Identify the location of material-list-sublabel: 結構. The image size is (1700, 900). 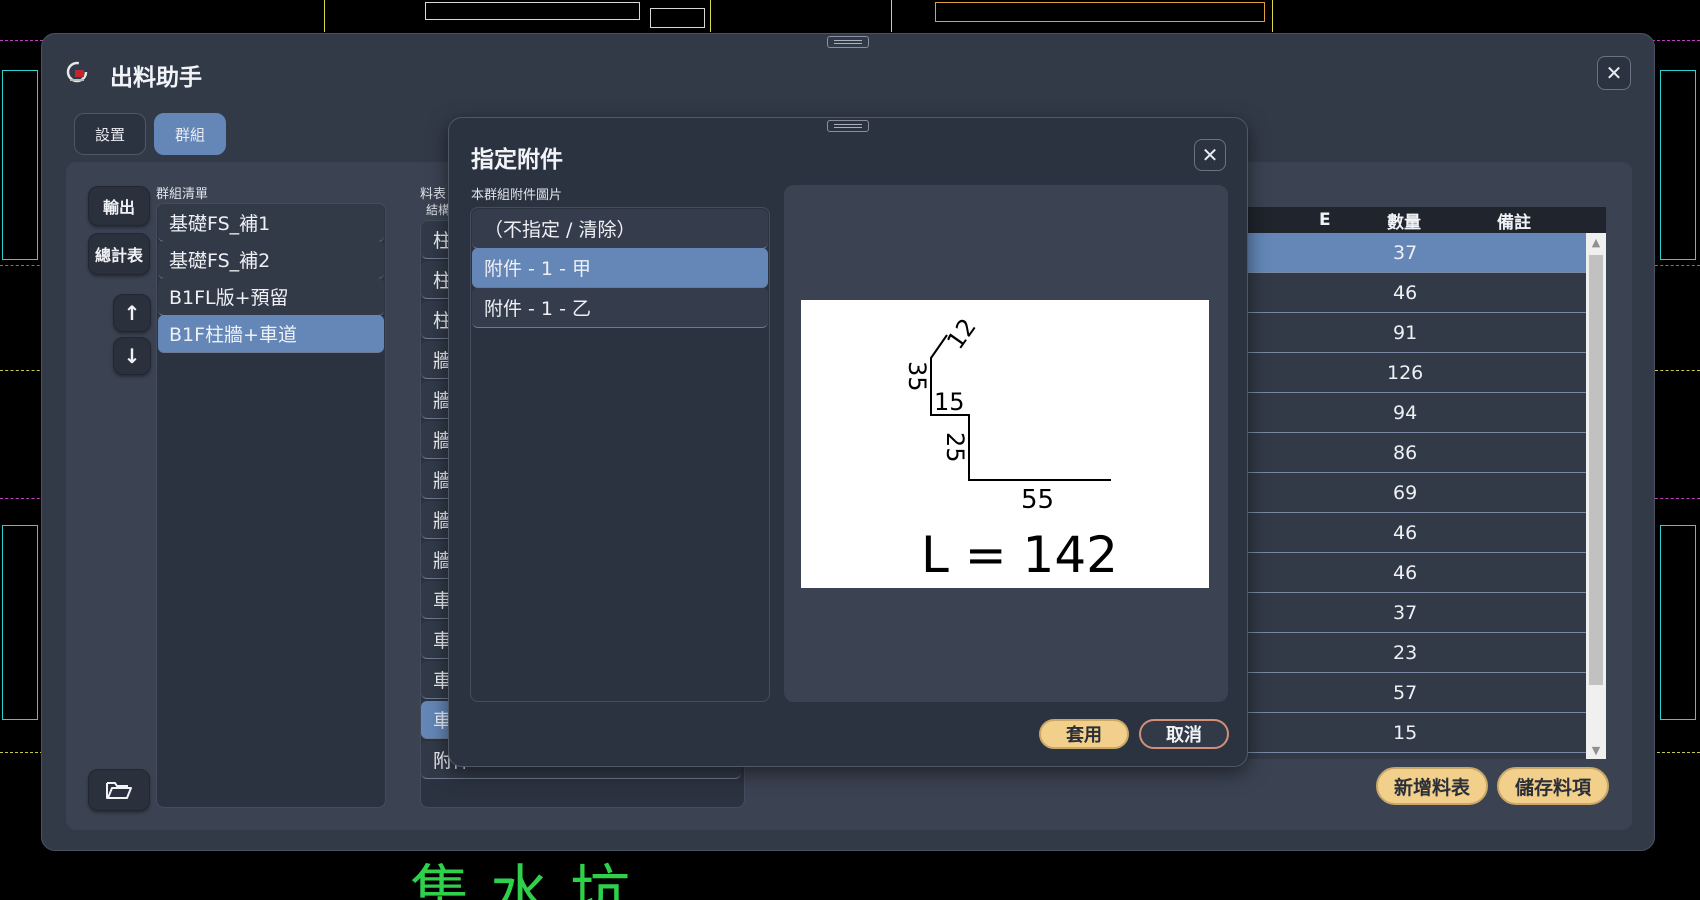
(438, 210).